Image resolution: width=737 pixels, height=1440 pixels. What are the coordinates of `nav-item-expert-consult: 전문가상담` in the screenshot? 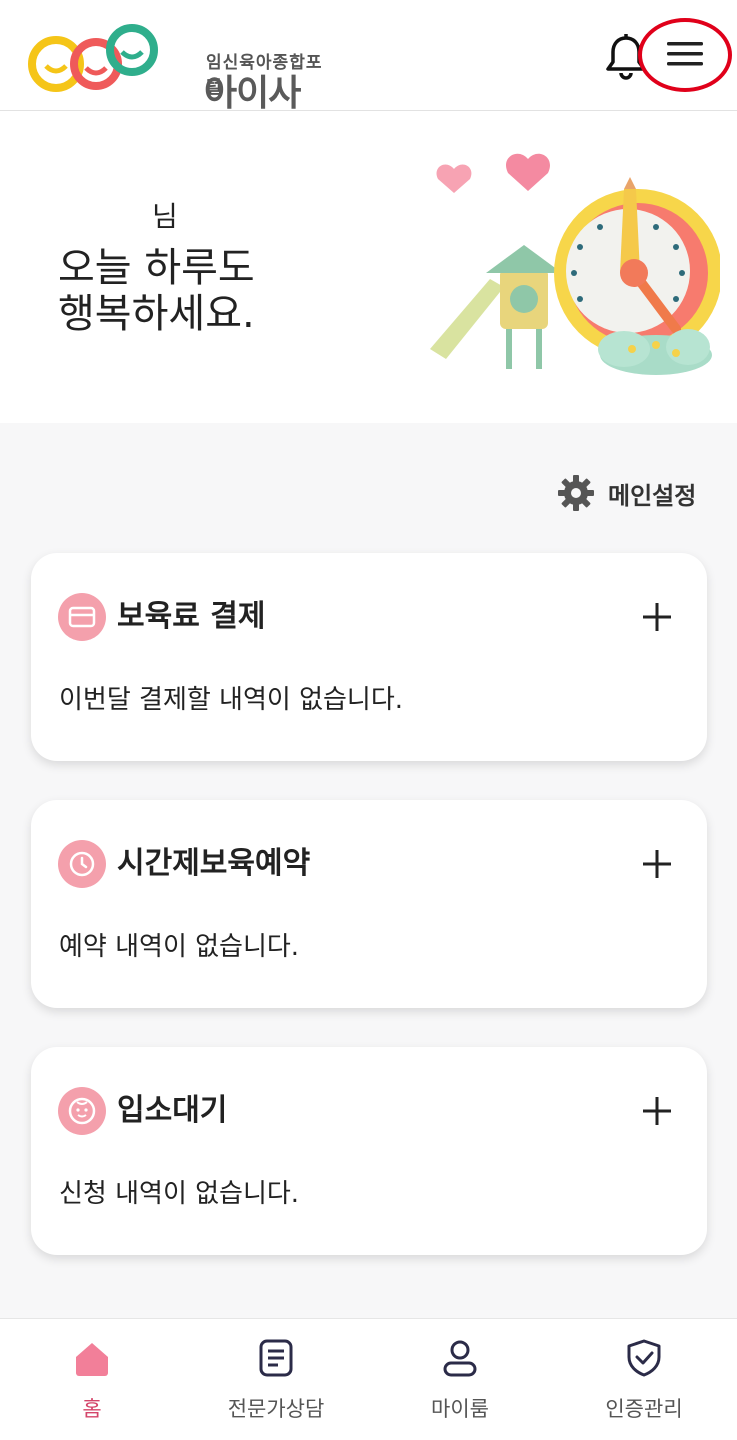 It's located at (276, 1379).